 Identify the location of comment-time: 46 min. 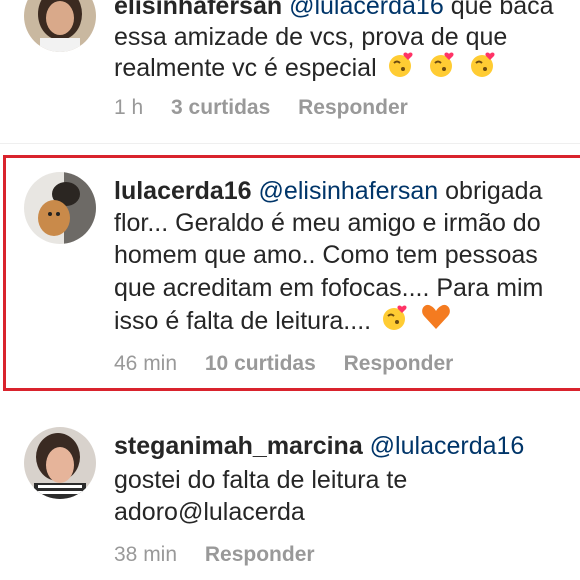
(146, 363).